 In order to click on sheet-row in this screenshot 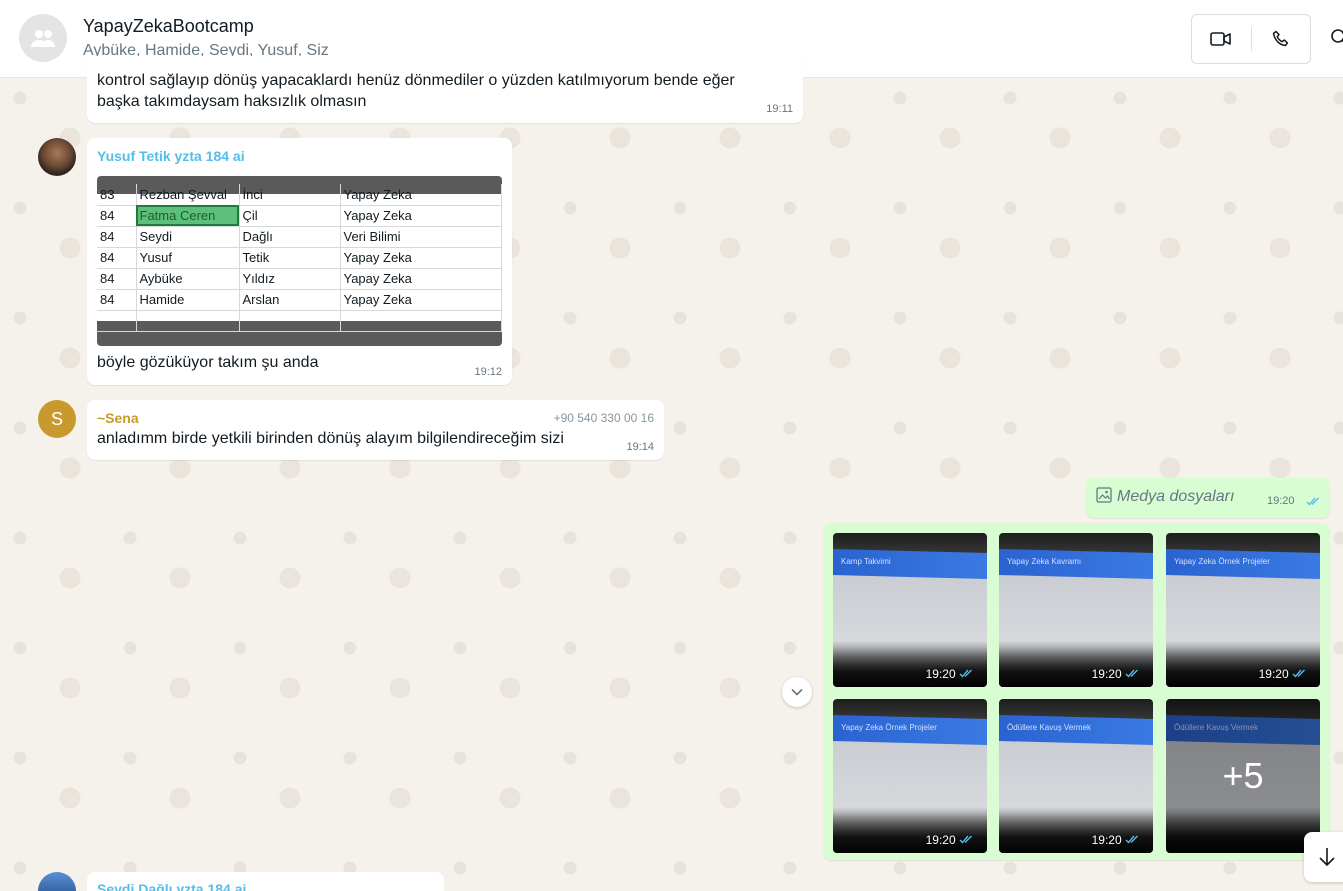, I will do `click(299, 321)`.